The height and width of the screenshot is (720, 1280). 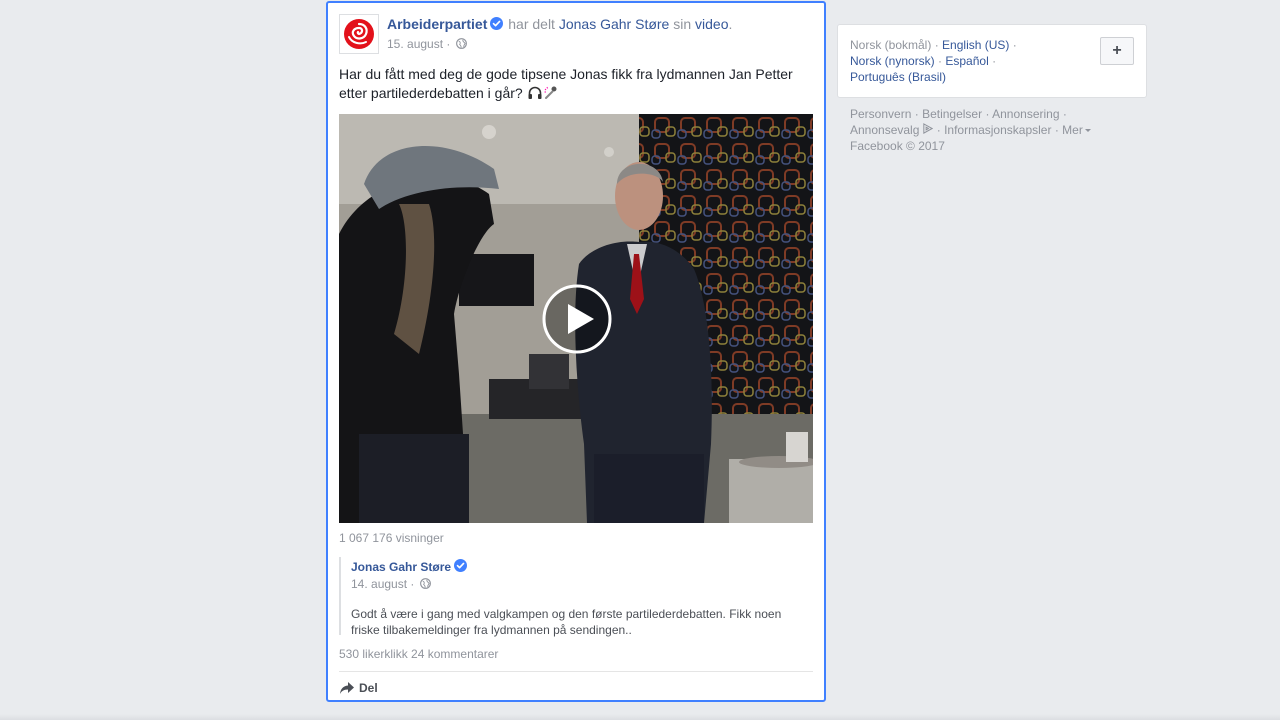 What do you see at coordinates (535, 92) in the screenshot?
I see `headphones-icon` at bounding box center [535, 92].